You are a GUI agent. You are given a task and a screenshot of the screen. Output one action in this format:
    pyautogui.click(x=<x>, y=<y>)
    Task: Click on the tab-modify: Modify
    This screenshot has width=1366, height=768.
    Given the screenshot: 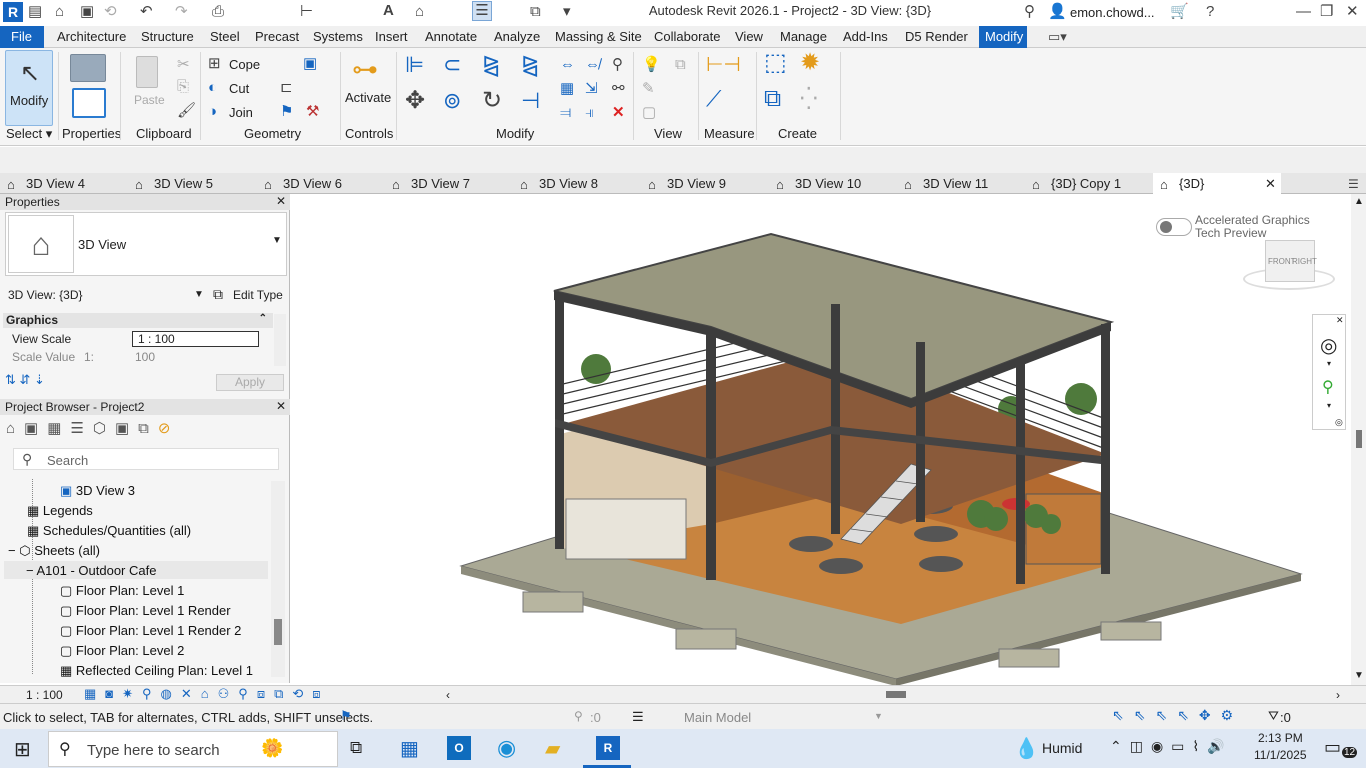 What is the action you would take?
    pyautogui.click(x=1003, y=37)
    